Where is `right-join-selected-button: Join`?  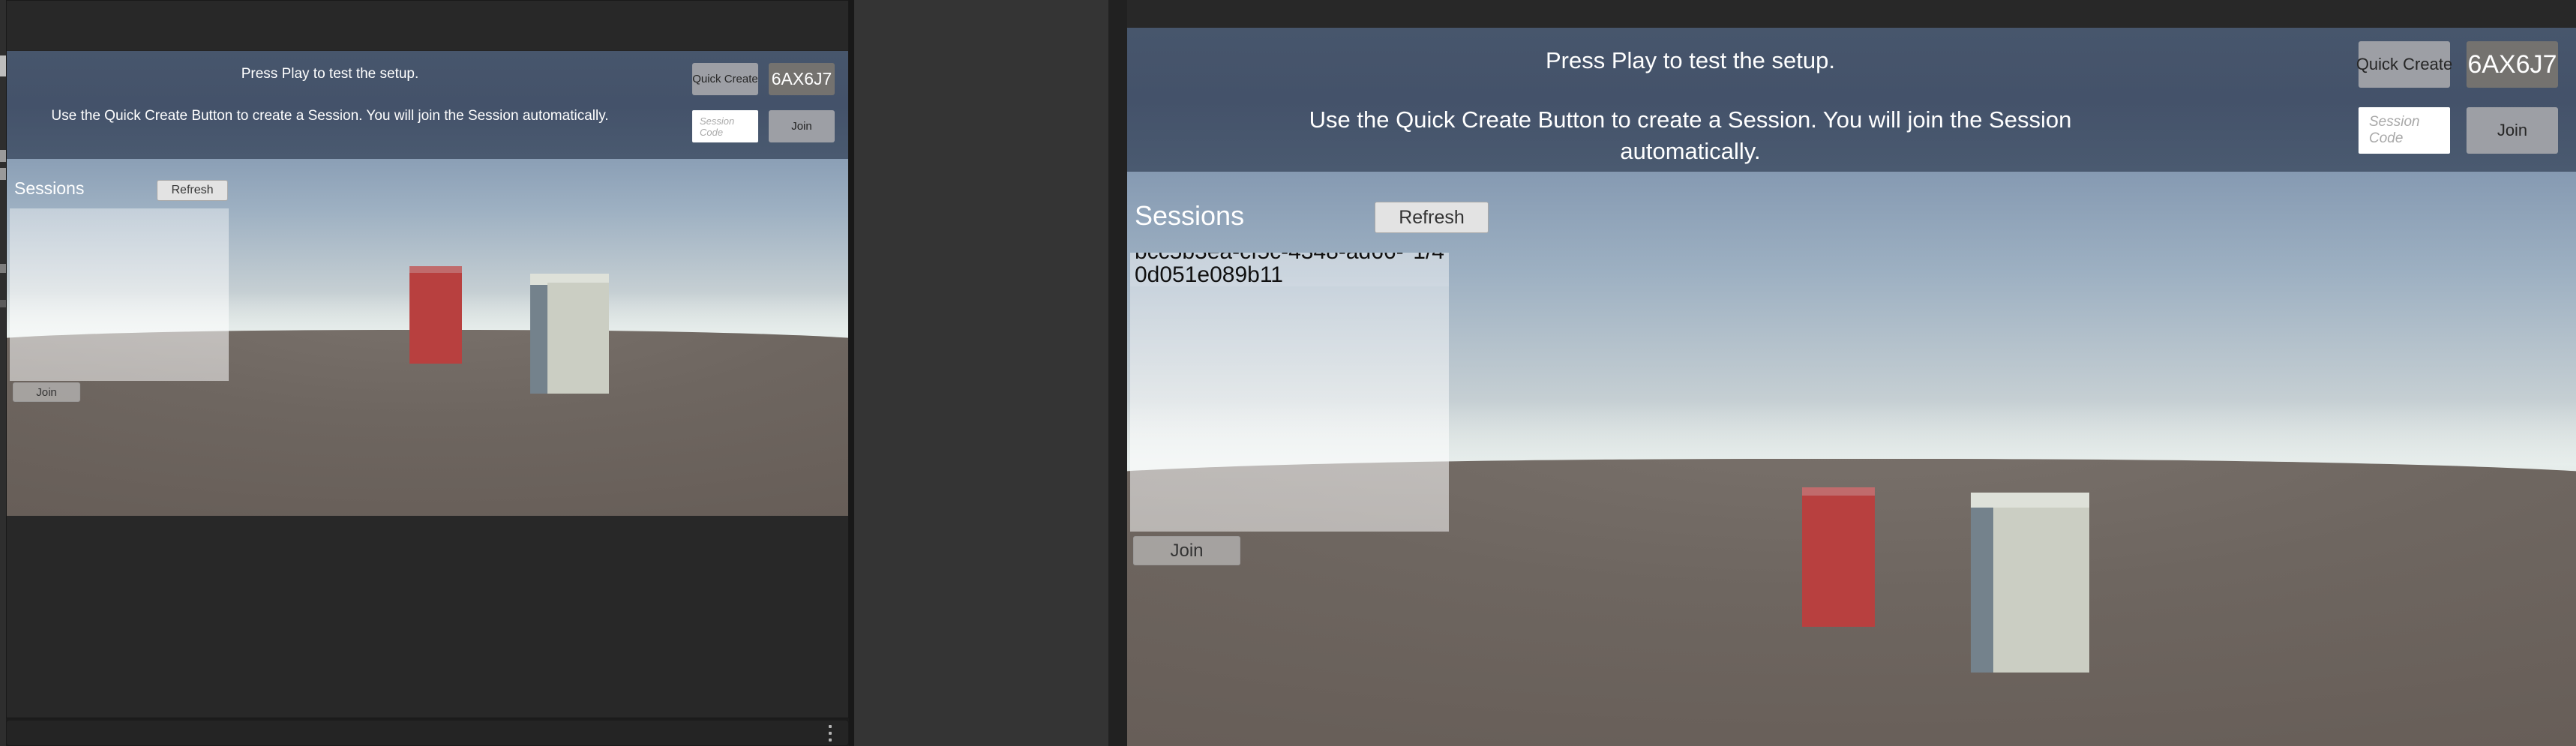 right-join-selected-button: Join is located at coordinates (1187, 550).